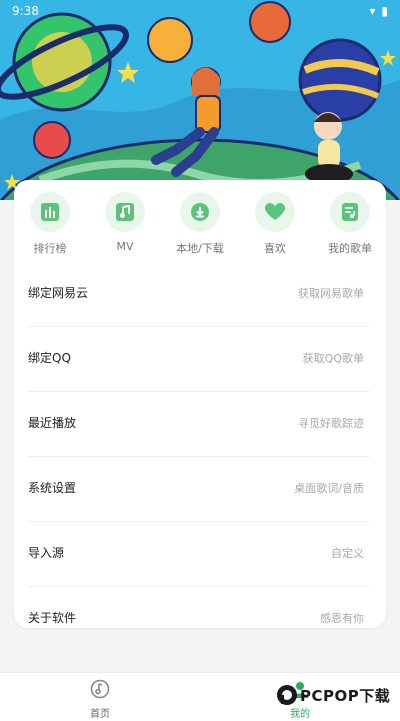 The image size is (400, 721). I want to click on quick-playlist-label: 我的歌单, so click(350, 248).